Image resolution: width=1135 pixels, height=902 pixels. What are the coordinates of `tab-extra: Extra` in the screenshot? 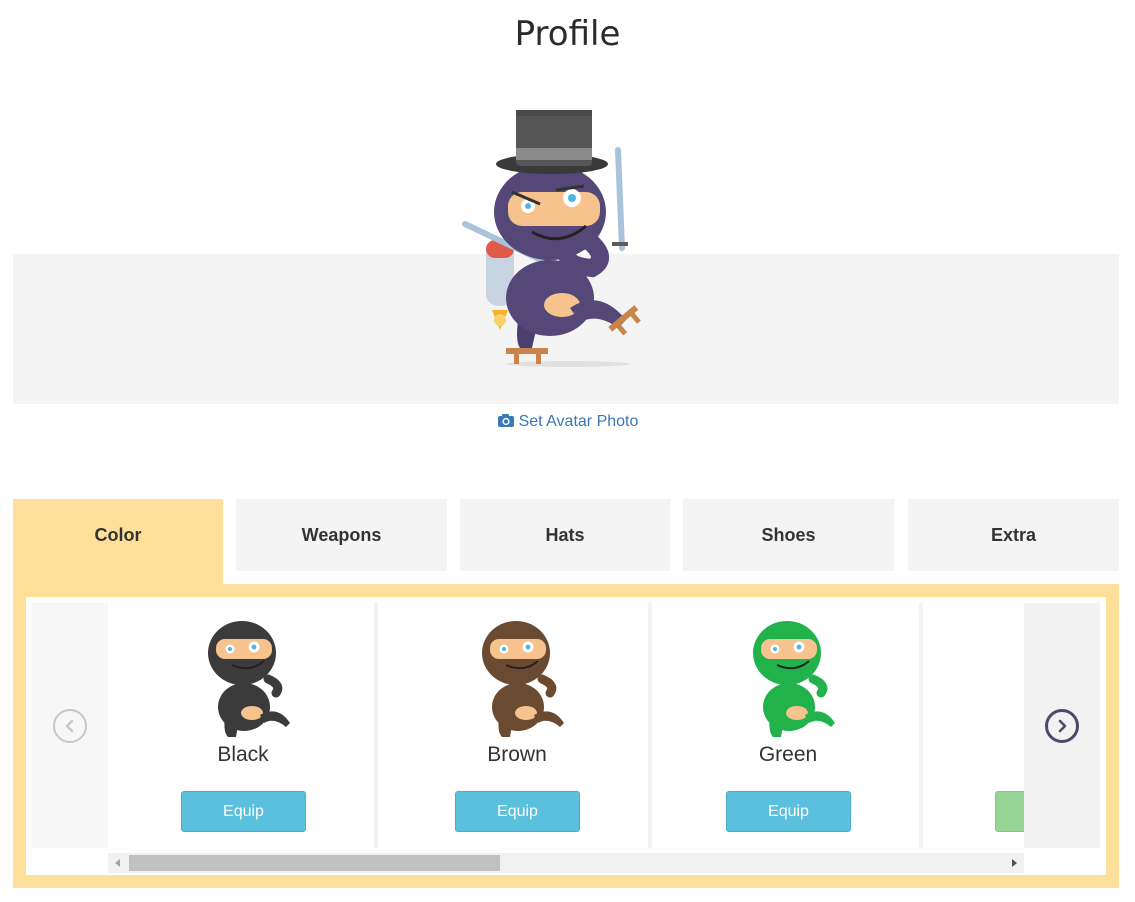 It's located at (1013, 535).